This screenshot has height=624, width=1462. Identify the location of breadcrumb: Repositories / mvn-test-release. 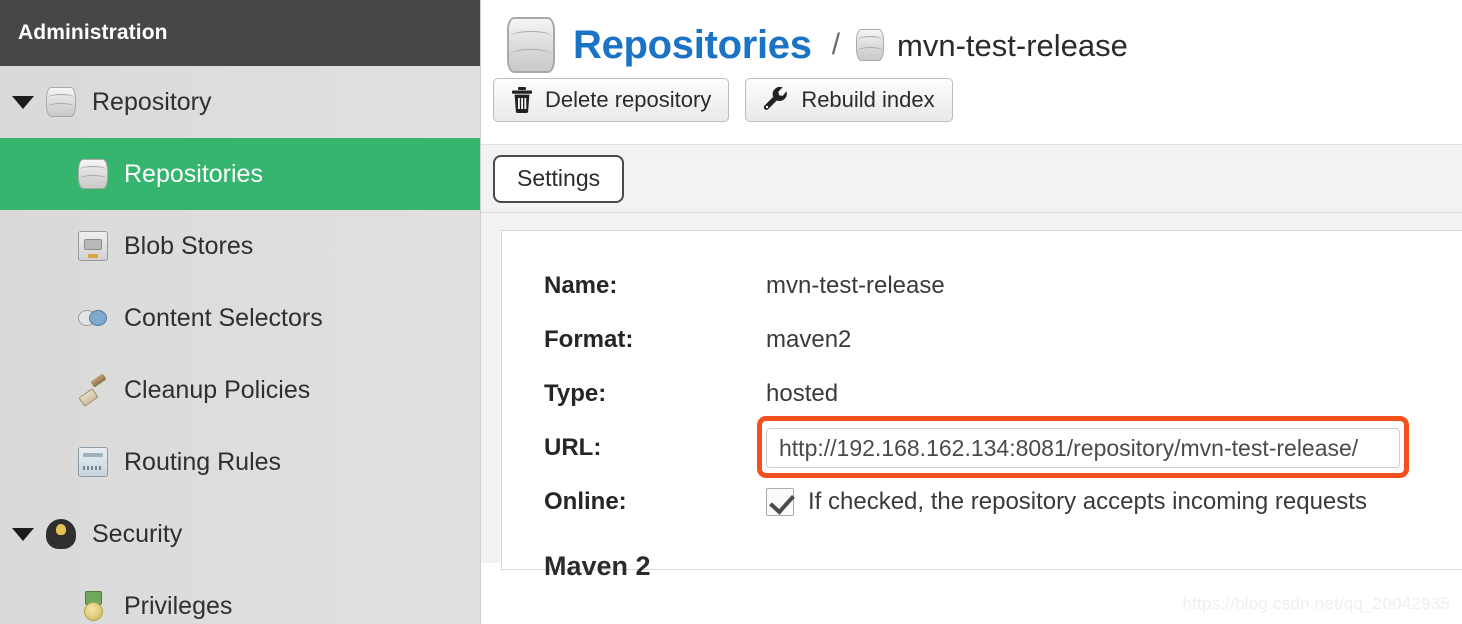
(971, 36).